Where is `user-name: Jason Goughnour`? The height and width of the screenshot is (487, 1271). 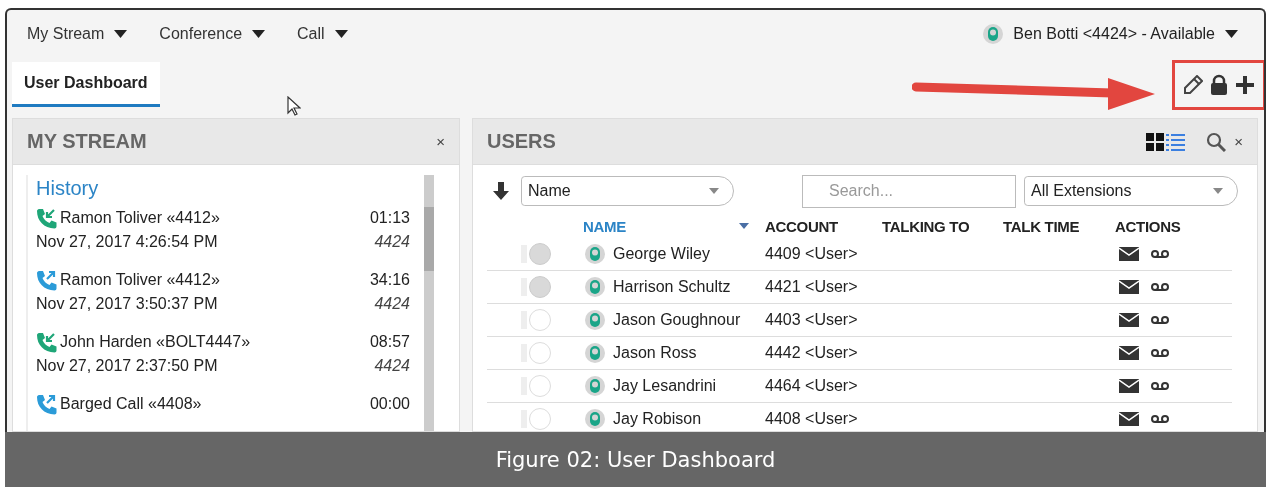 user-name: Jason Goughnour is located at coordinates (677, 320).